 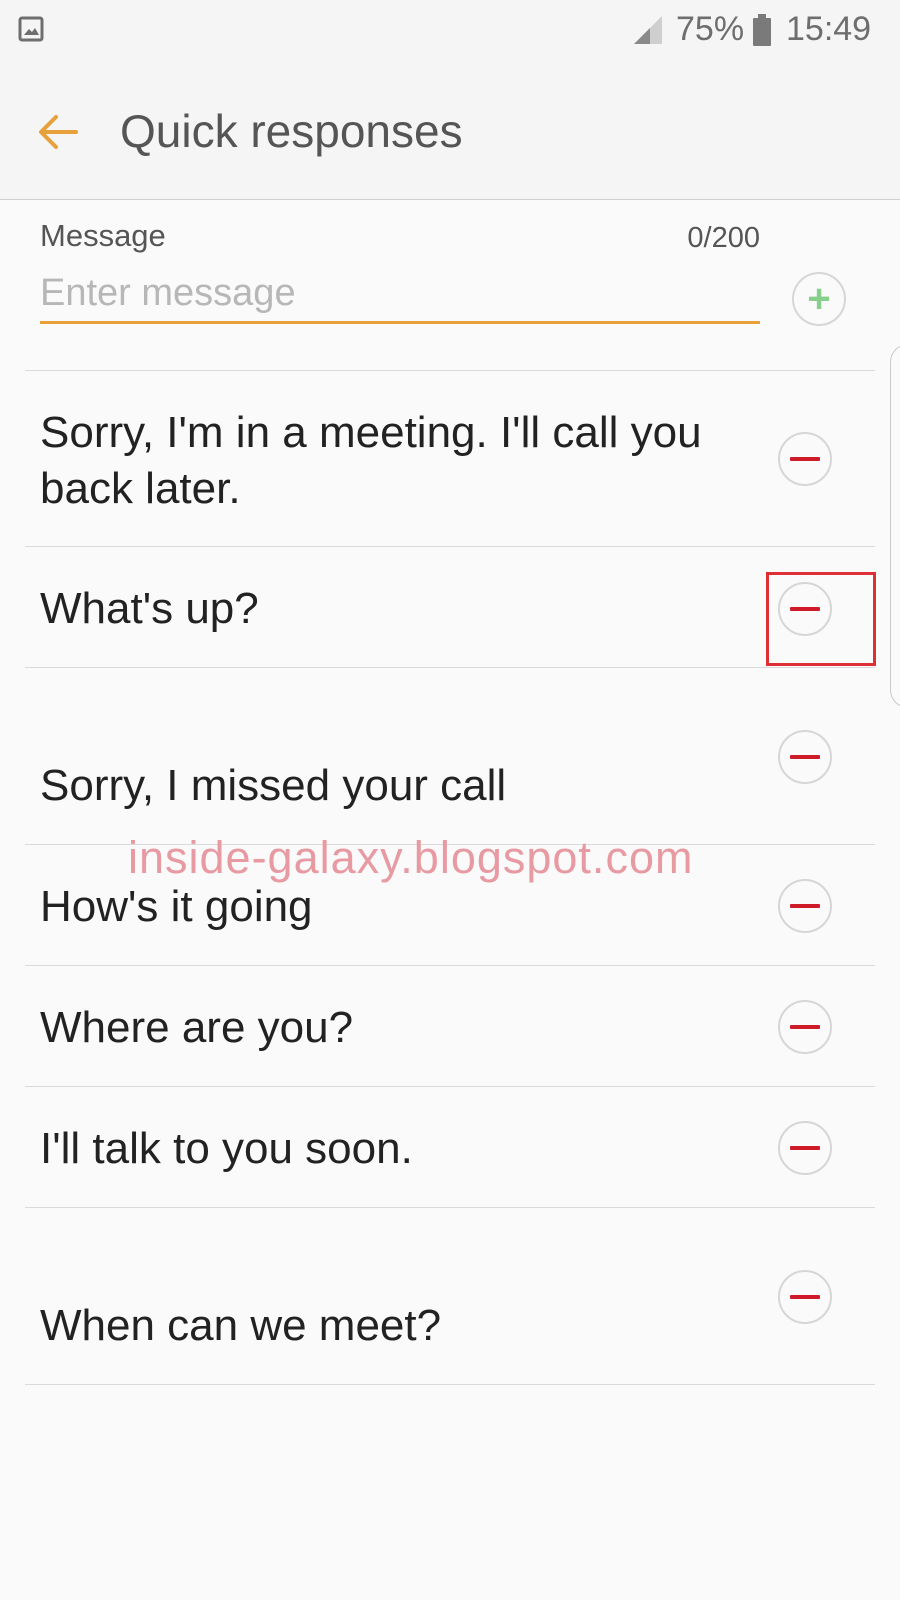 I want to click on signal-icon, so click(x=648, y=30).